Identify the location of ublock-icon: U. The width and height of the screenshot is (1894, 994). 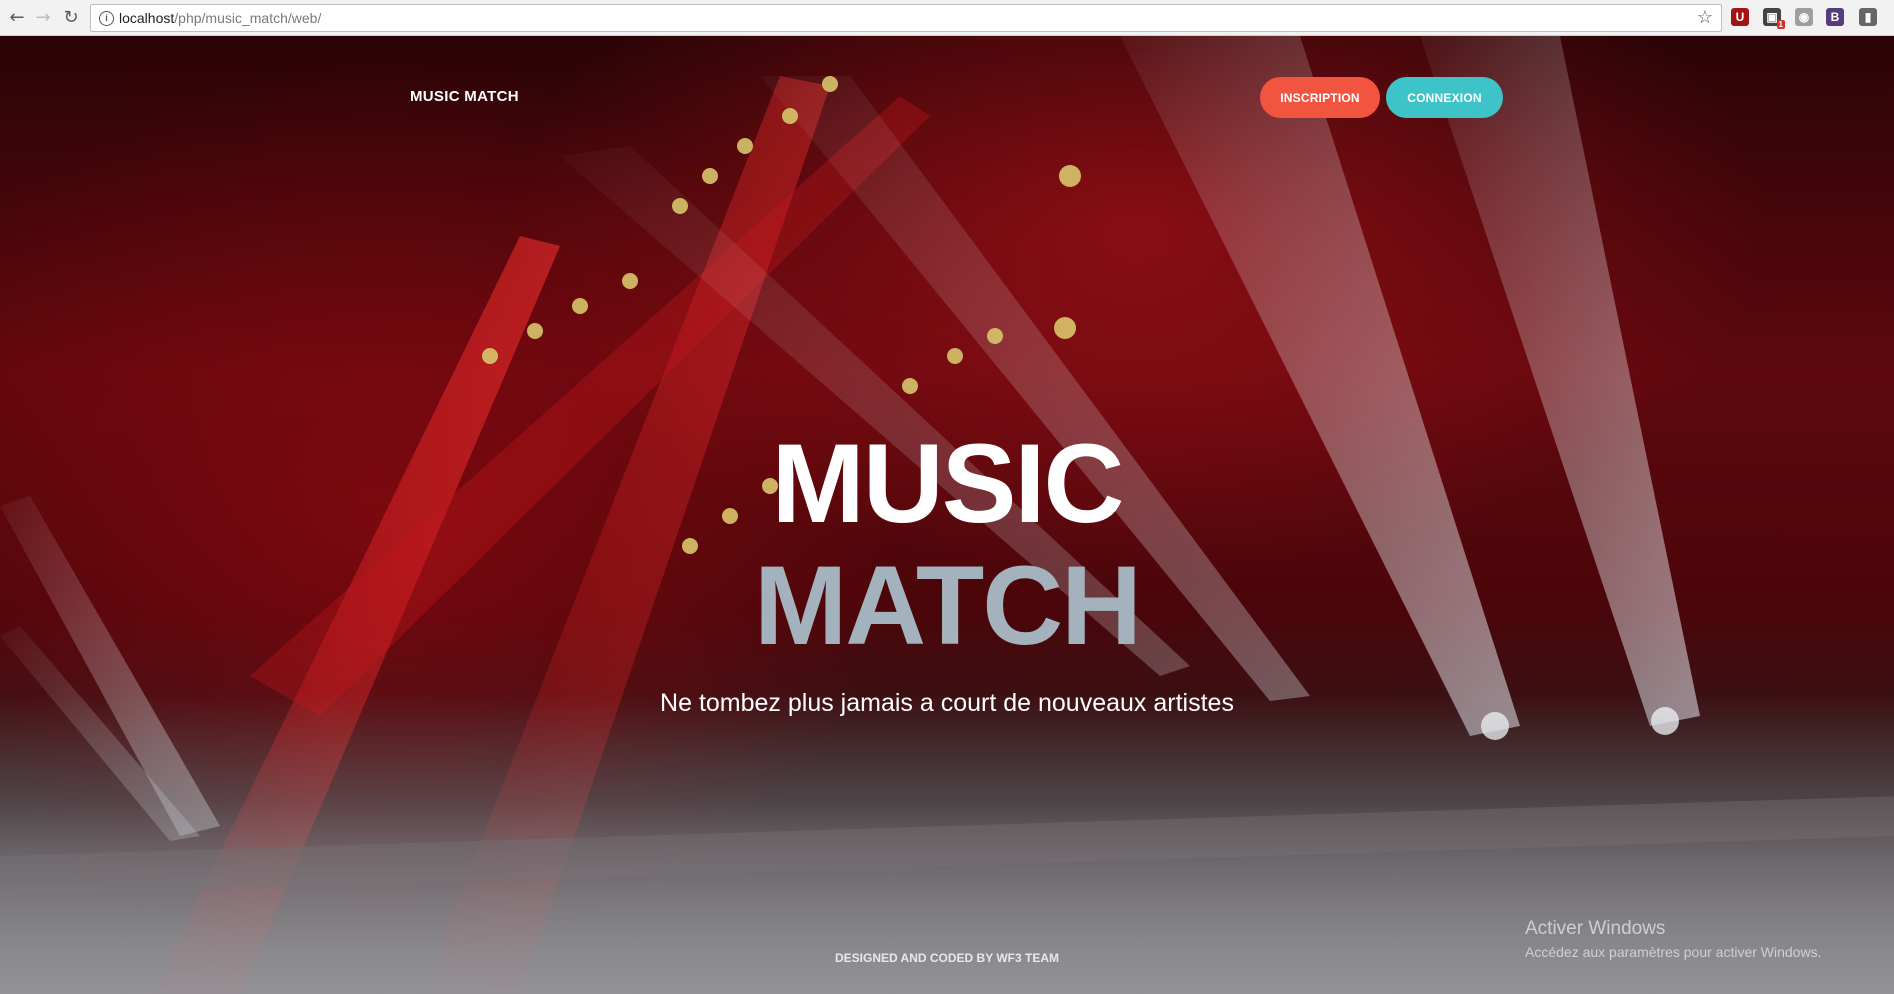
(1740, 17).